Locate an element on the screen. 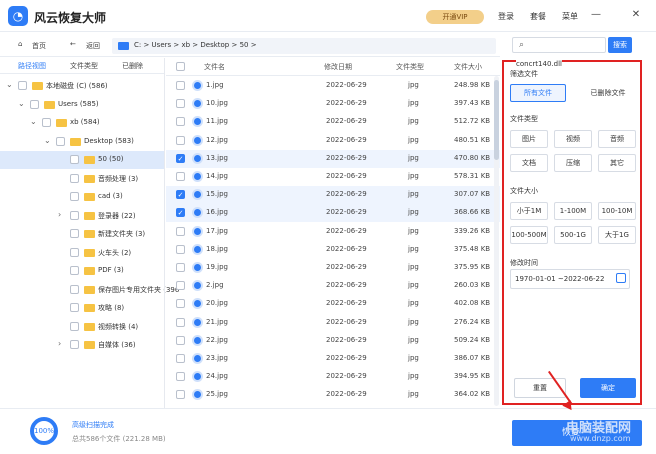 This screenshot has width=656, height=454. col-name: 文件名 is located at coordinates (214, 67).